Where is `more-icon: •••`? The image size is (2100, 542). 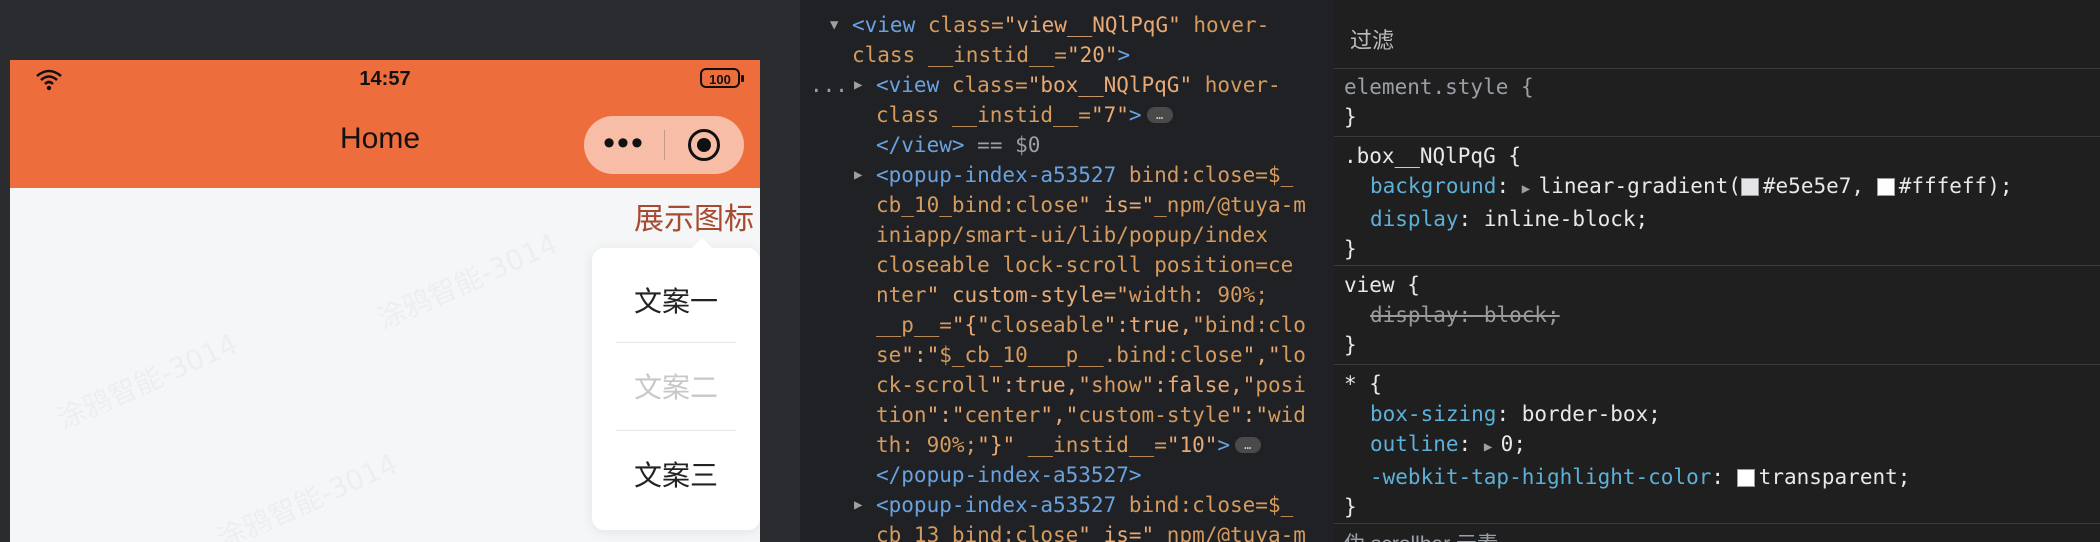
more-icon: ••• is located at coordinates (624, 145).